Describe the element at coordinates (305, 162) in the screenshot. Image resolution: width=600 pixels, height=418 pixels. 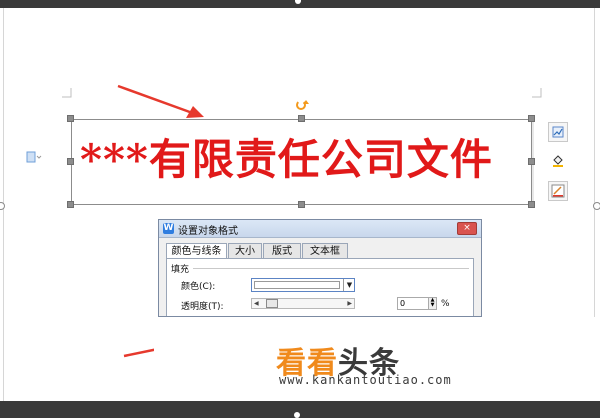
I see `text-box-content: ***有限责任公司文件` at that location.